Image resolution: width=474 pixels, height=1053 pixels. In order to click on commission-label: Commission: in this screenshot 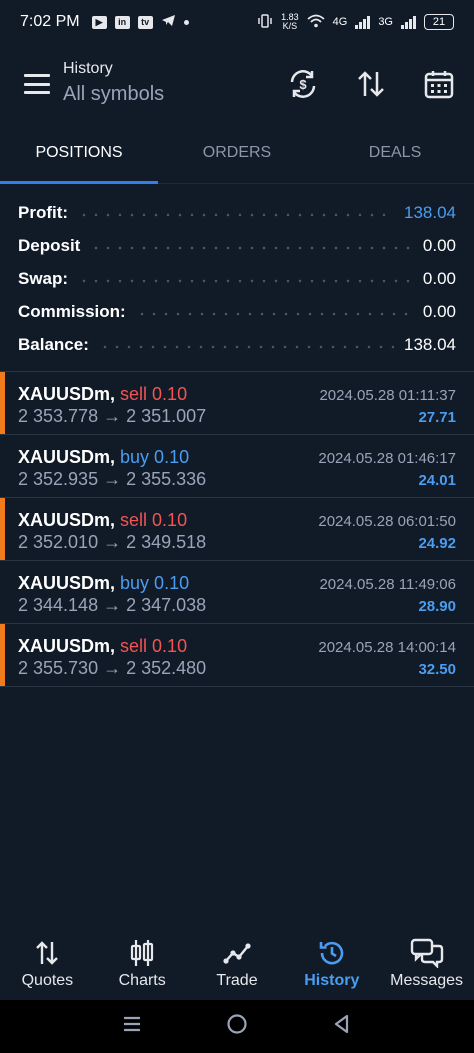, I will do `click(72, 311)`.